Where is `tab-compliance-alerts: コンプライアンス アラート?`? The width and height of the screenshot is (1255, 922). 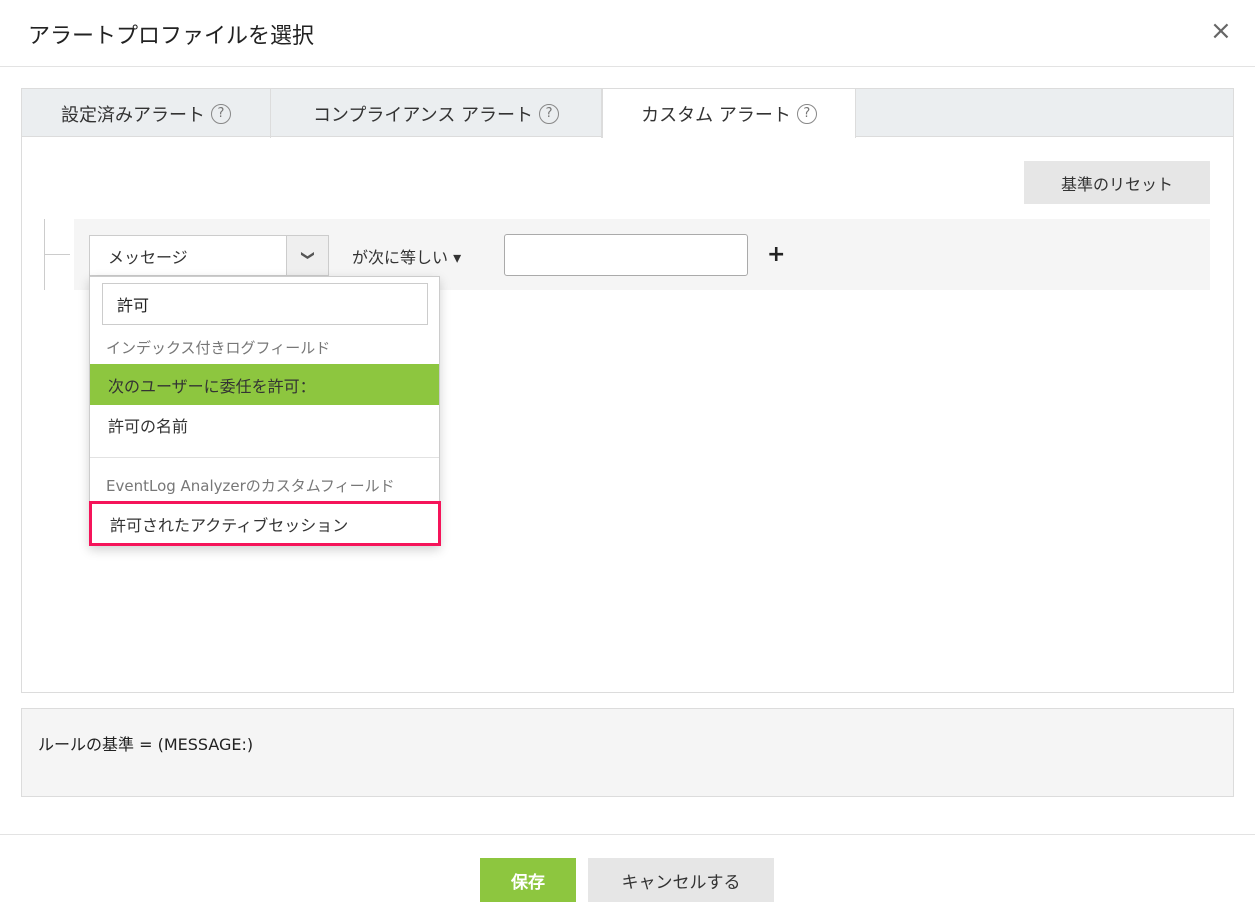
tab-compliance-alerts: コンプライアンス アラート? is located at coordinates (436, 113).